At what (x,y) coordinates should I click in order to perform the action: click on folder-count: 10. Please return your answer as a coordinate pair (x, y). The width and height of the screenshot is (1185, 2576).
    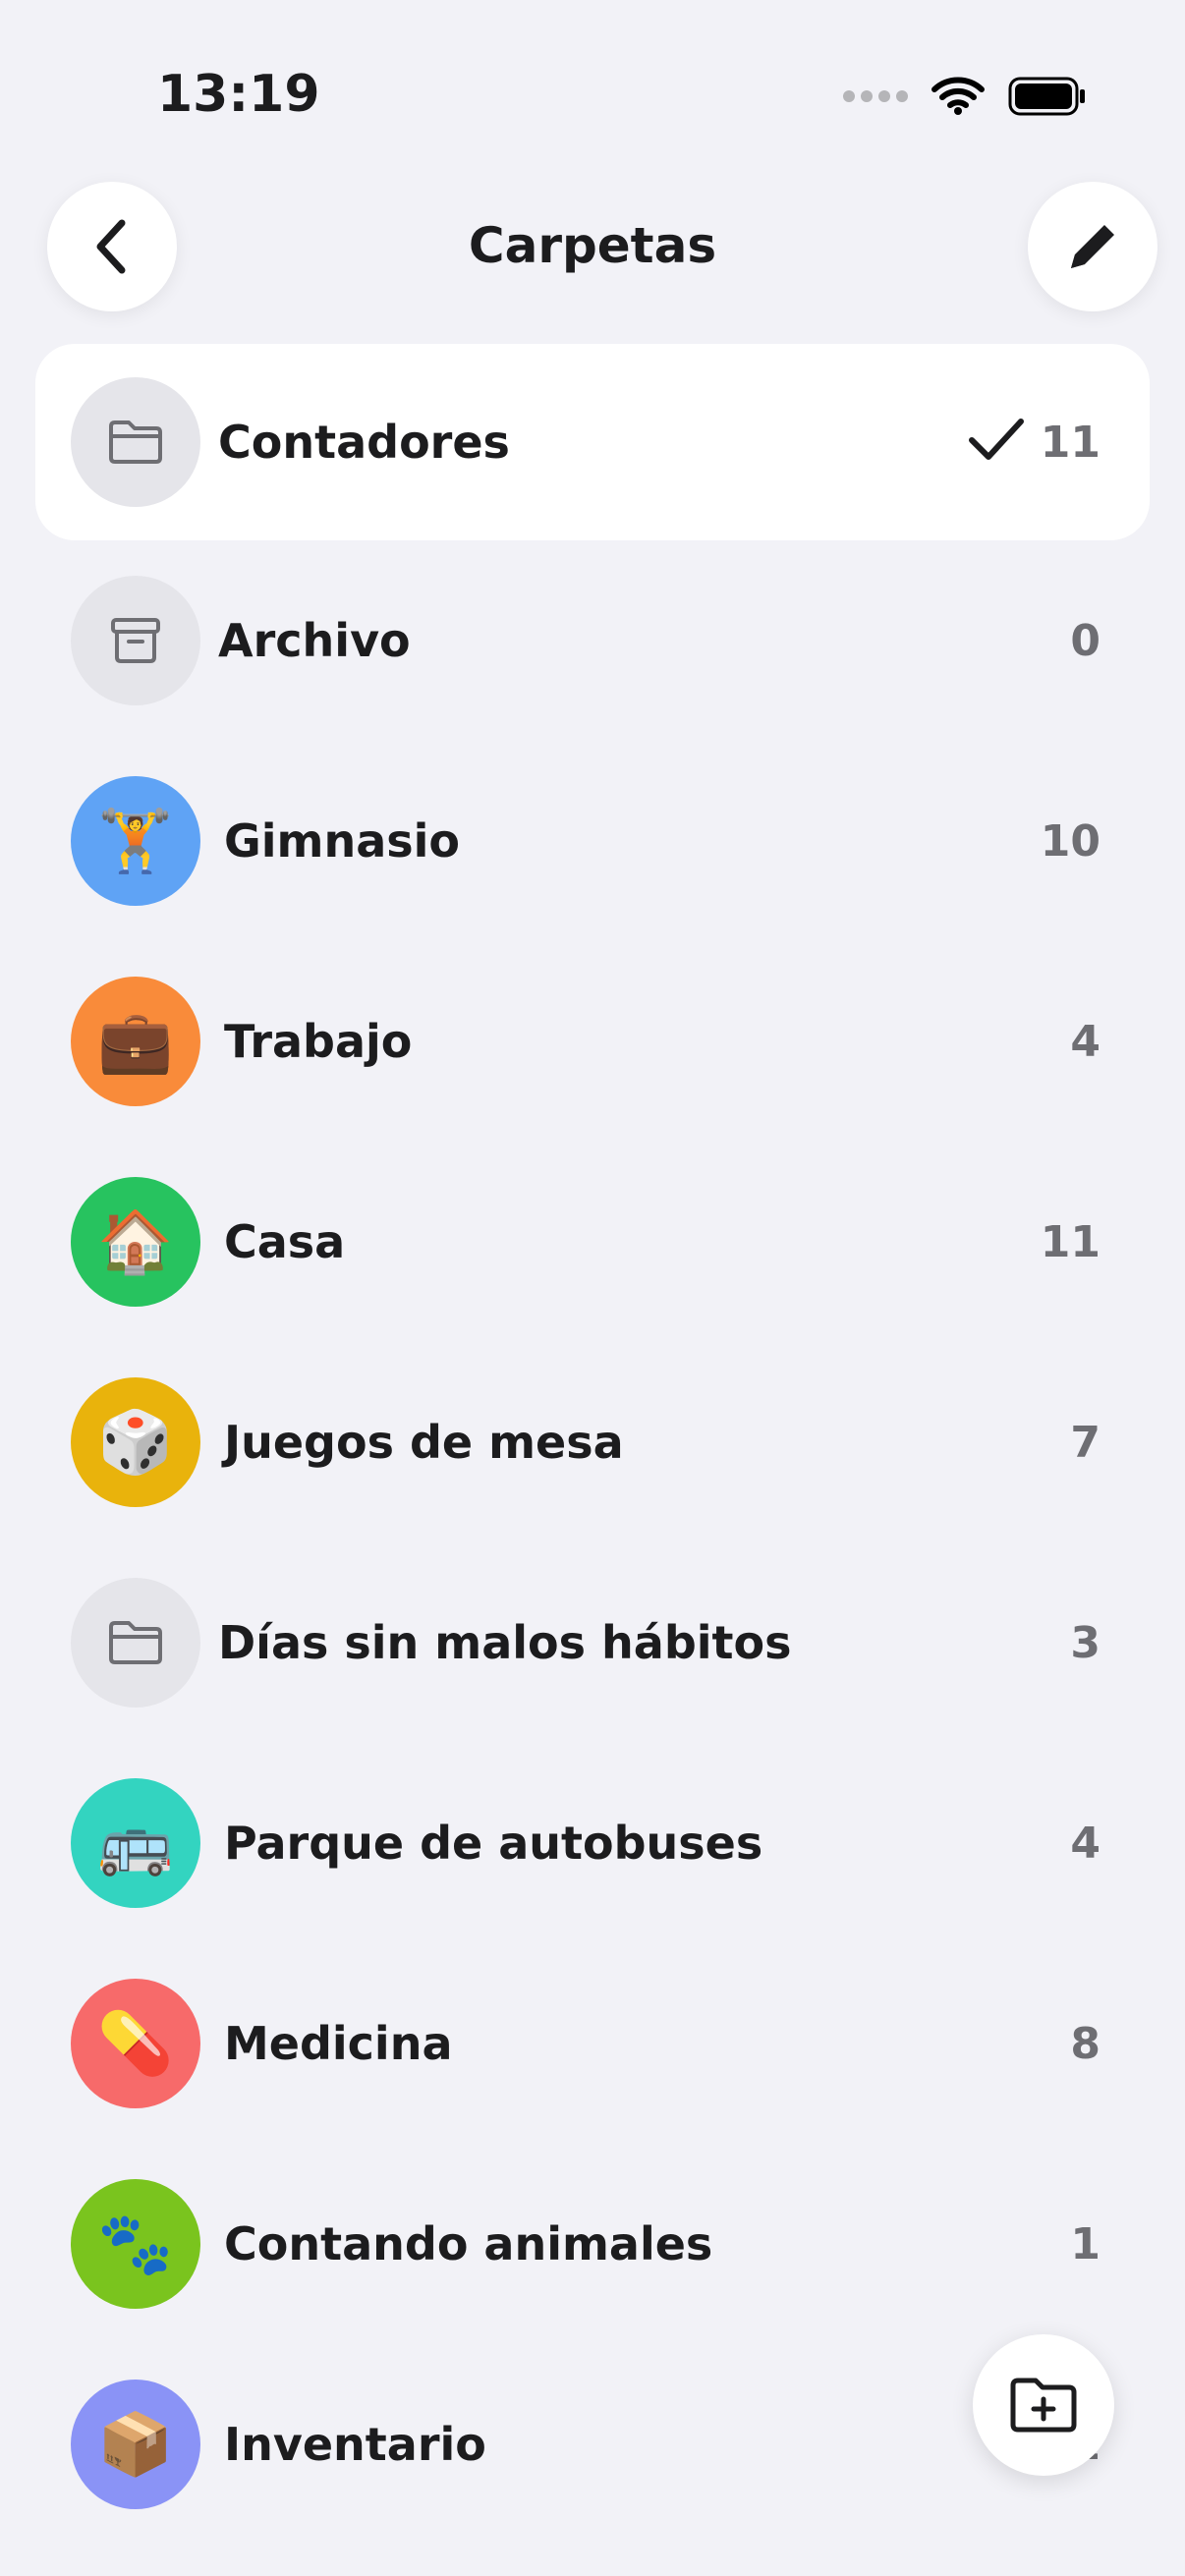
    Looking at the image, I should click on (1070, 841).